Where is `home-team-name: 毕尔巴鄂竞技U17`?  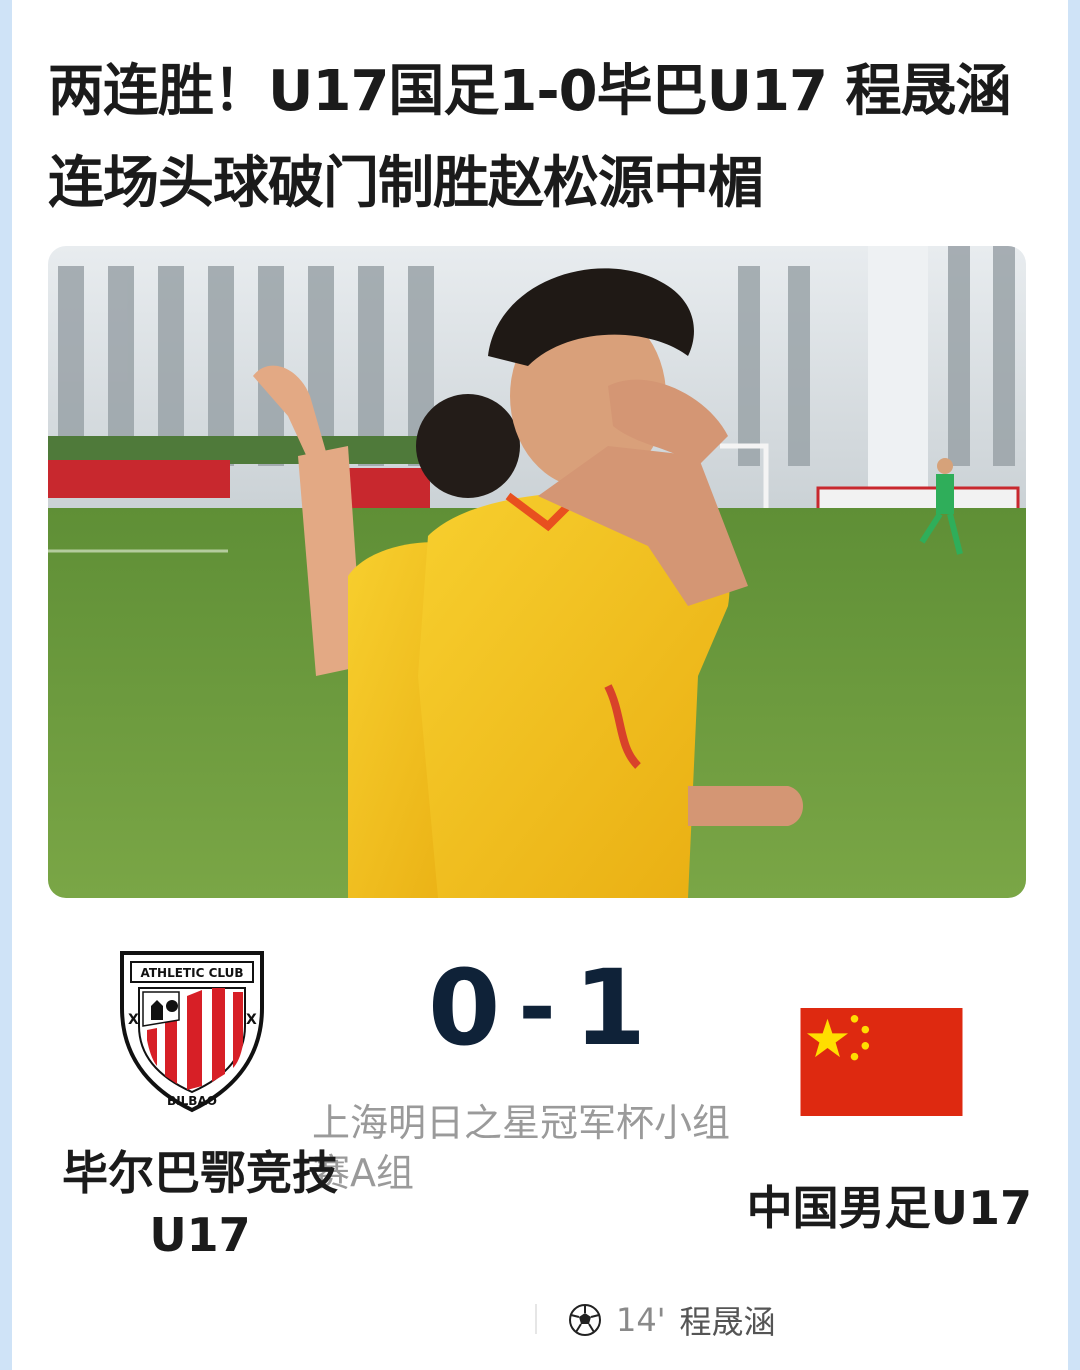
home-team-name: 毕尔巴鄂竞技U17 is located at coordinates (200, 1204).